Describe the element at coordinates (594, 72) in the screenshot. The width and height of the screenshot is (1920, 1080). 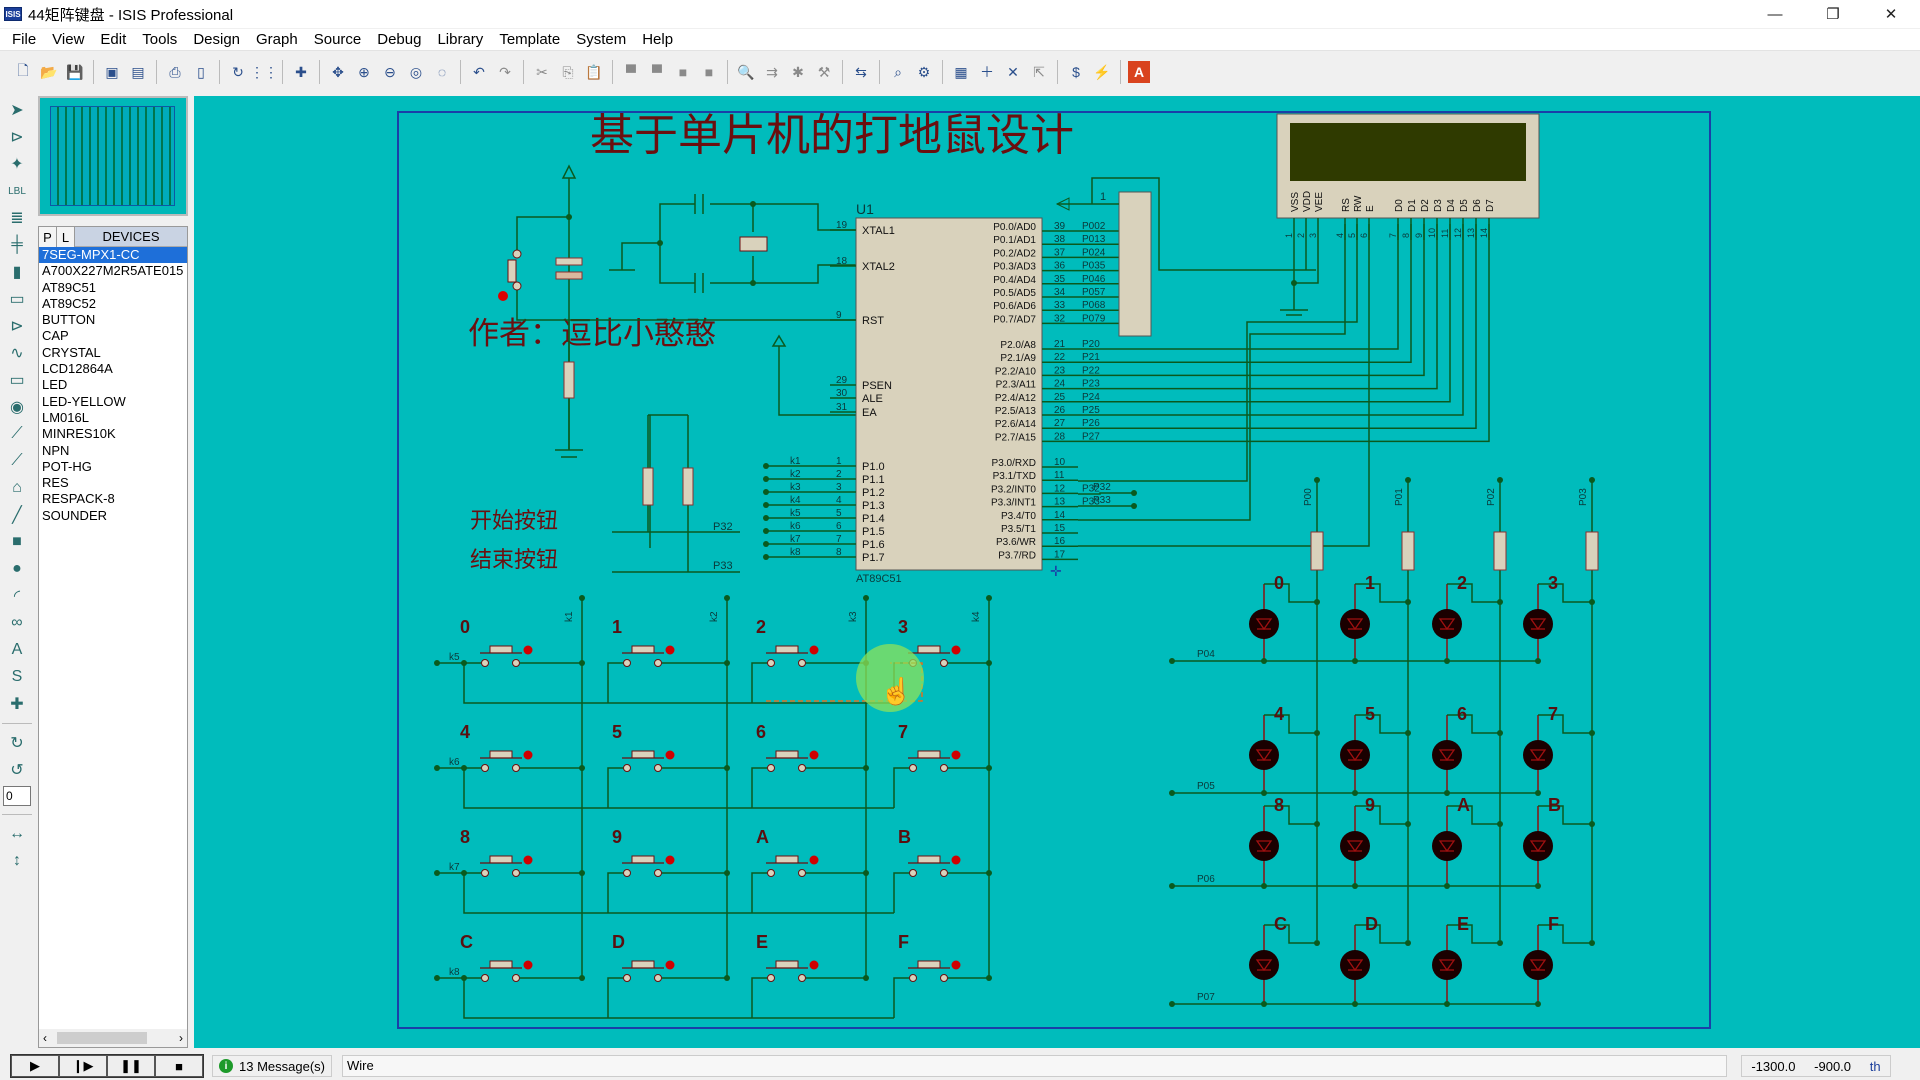
I see `paste-icon: 📋` at that location.